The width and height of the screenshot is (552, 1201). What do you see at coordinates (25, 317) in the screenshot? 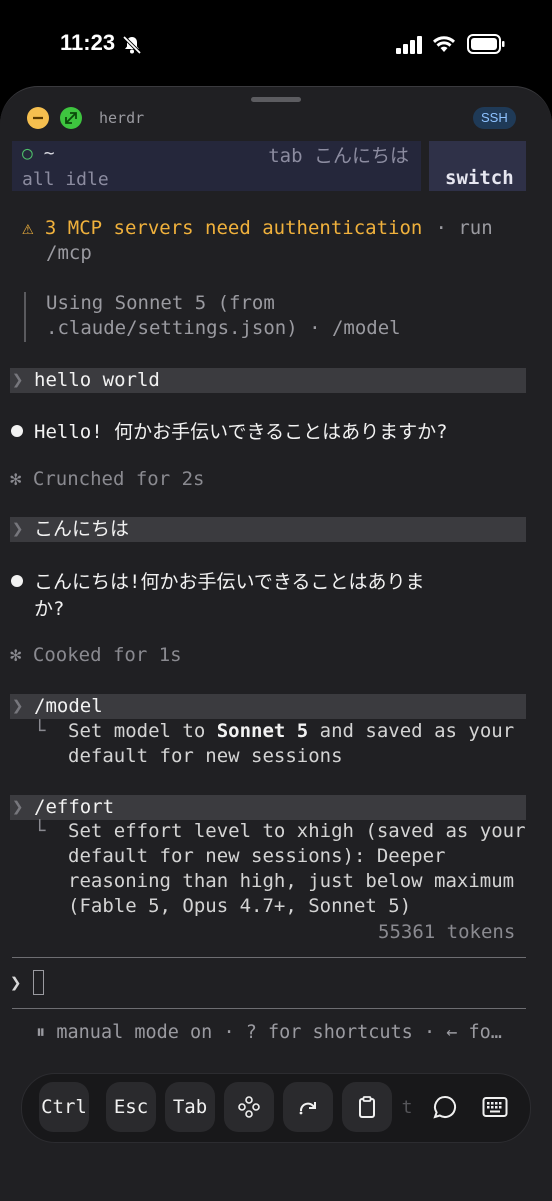
I see `quote-bar` at bounding box center [25, 317].